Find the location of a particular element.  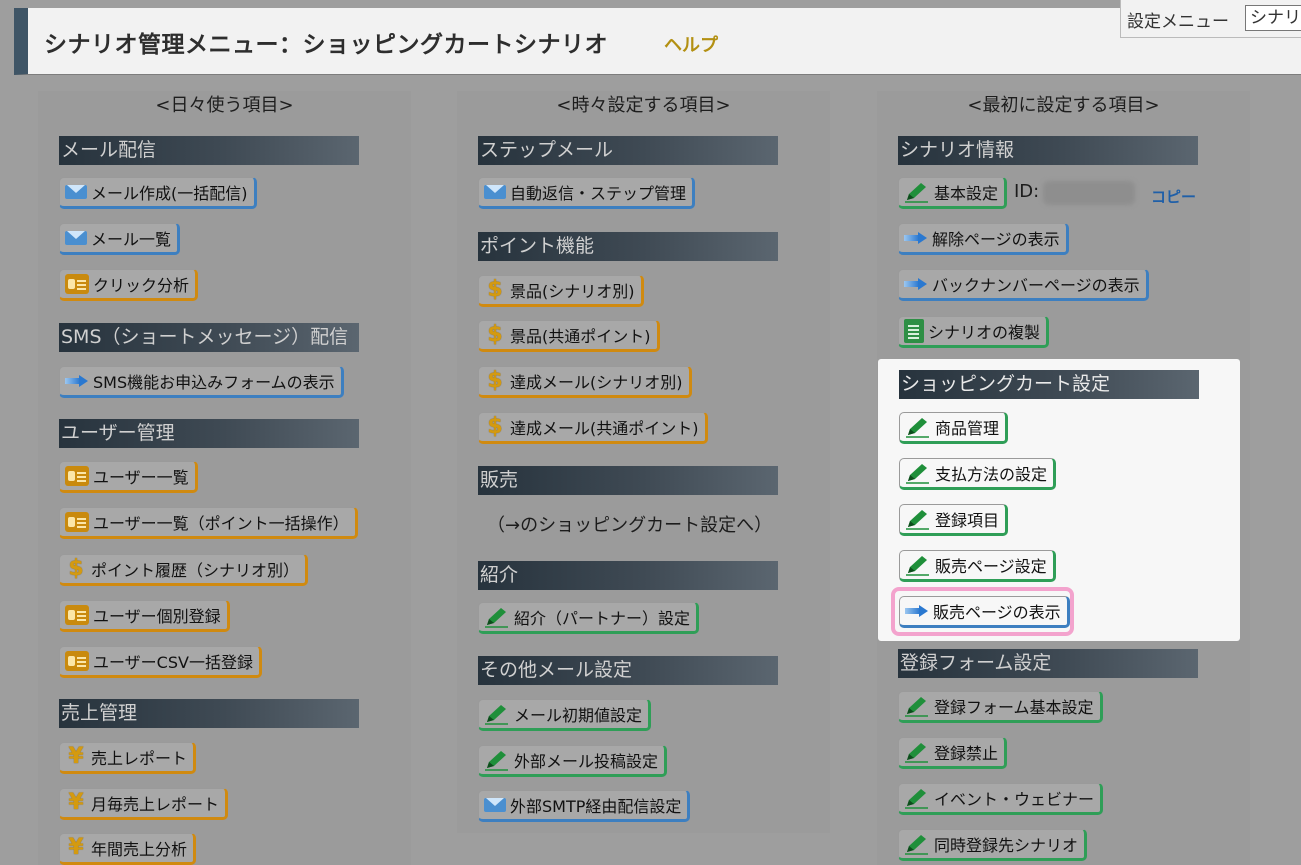

button-label: シナリオの複製 is located at coordinates (984, 332).